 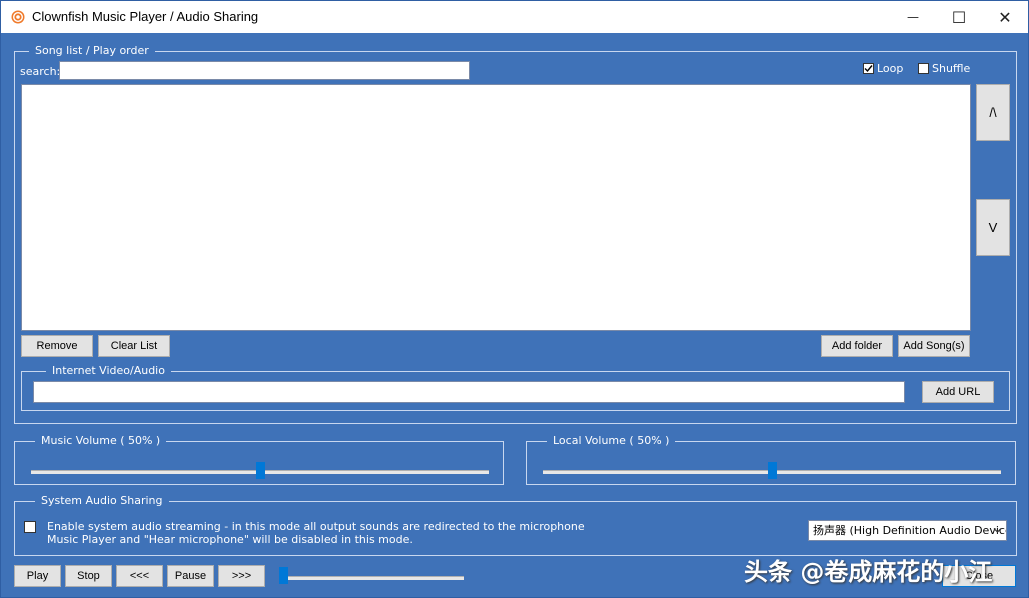 What do you see at coordinates (772, 470) in the screenshot?
I see `local-volume-thumb` at bounding box center [772, 470].